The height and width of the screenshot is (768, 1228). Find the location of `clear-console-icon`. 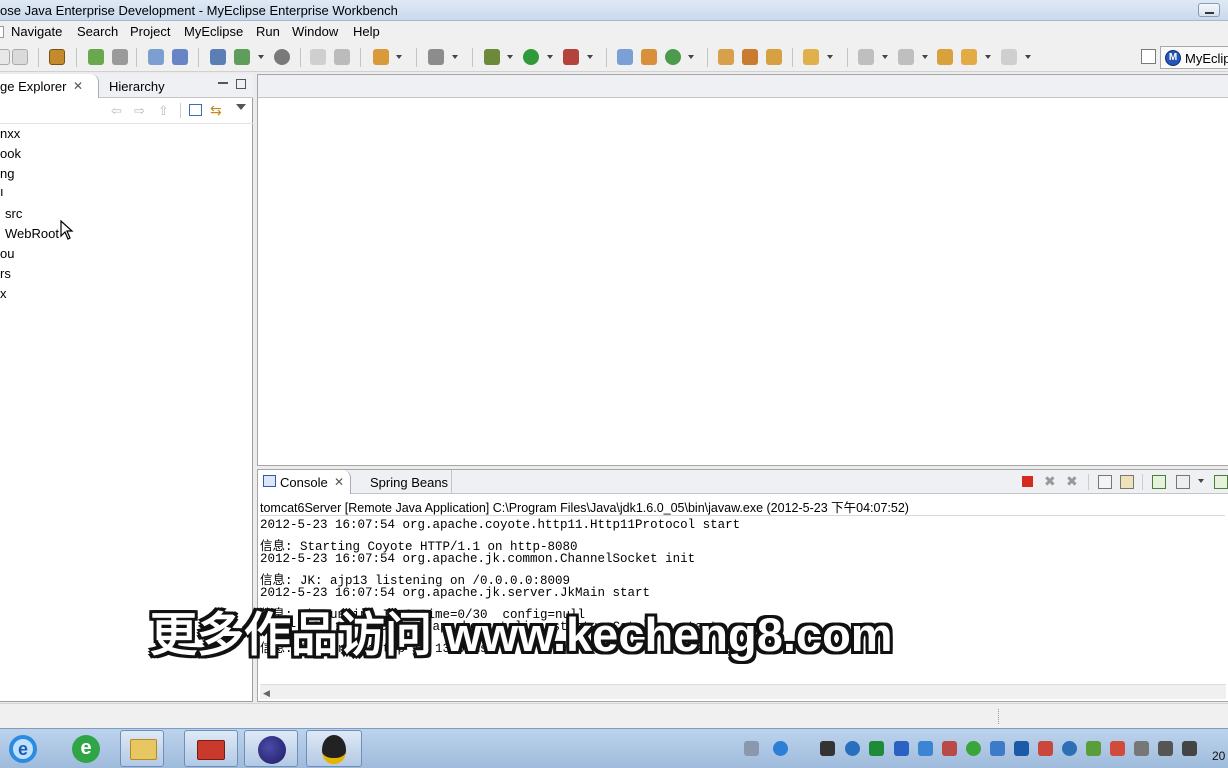

clear-console-icon is located at coordinates (1105, 482).